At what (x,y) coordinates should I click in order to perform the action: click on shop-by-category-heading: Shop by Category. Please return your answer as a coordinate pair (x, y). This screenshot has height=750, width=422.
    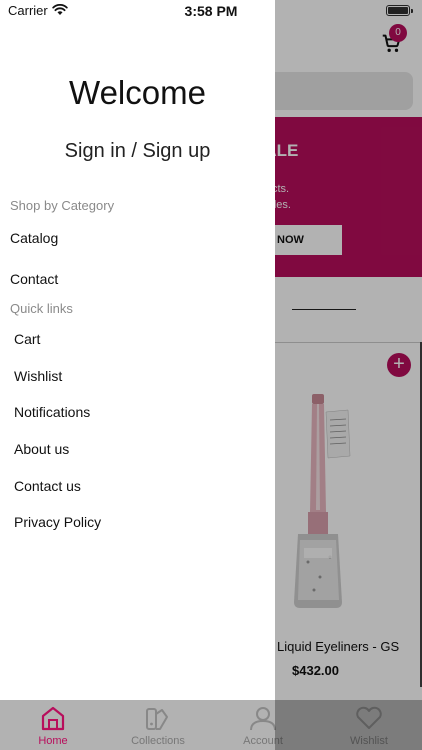
    Looking at the image, I should click on (62, 205).